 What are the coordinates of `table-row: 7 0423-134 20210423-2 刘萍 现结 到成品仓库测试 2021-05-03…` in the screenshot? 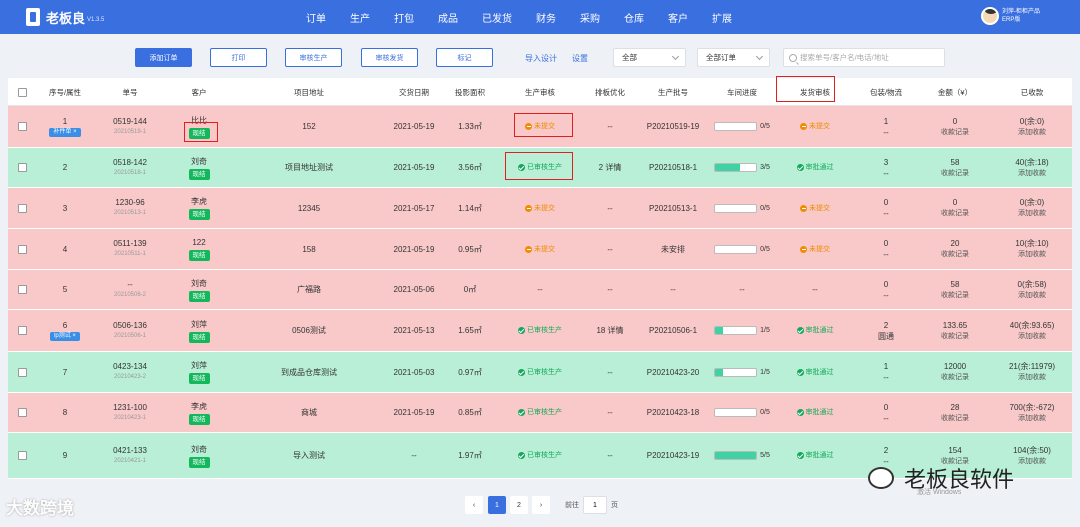 It's located at (540, 372).